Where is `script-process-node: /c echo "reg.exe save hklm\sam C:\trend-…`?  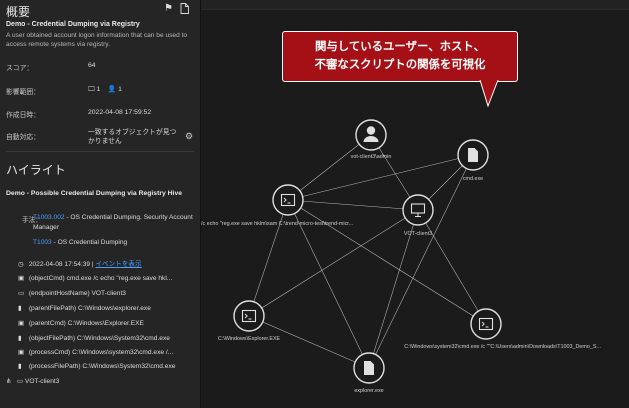 script-process-node: /c echo "reg.exe save hklm\sam C:\trend-… is located at coordinates (277, 205).